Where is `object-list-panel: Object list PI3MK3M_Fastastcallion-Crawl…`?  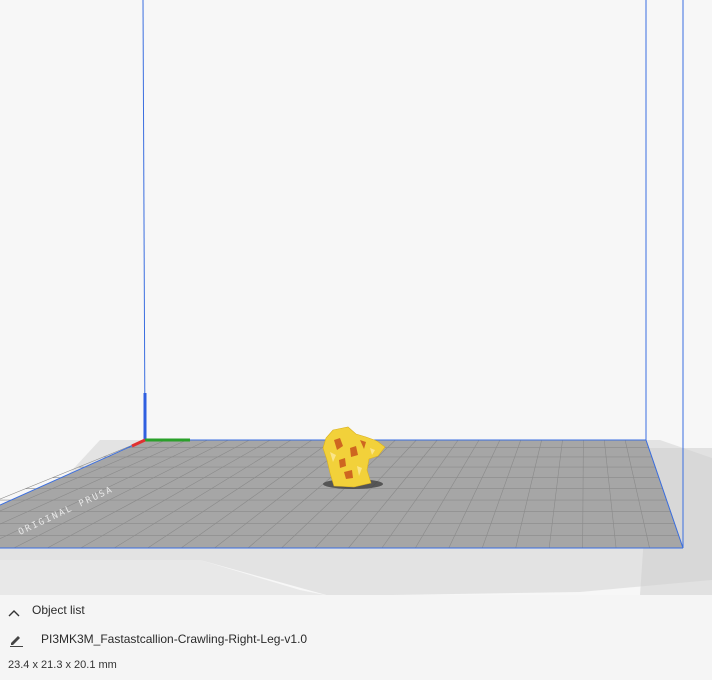 object-list-panel: Object list PI3MK3M_Fastastcallion-Crawl… is located at coordinates (356, 637).